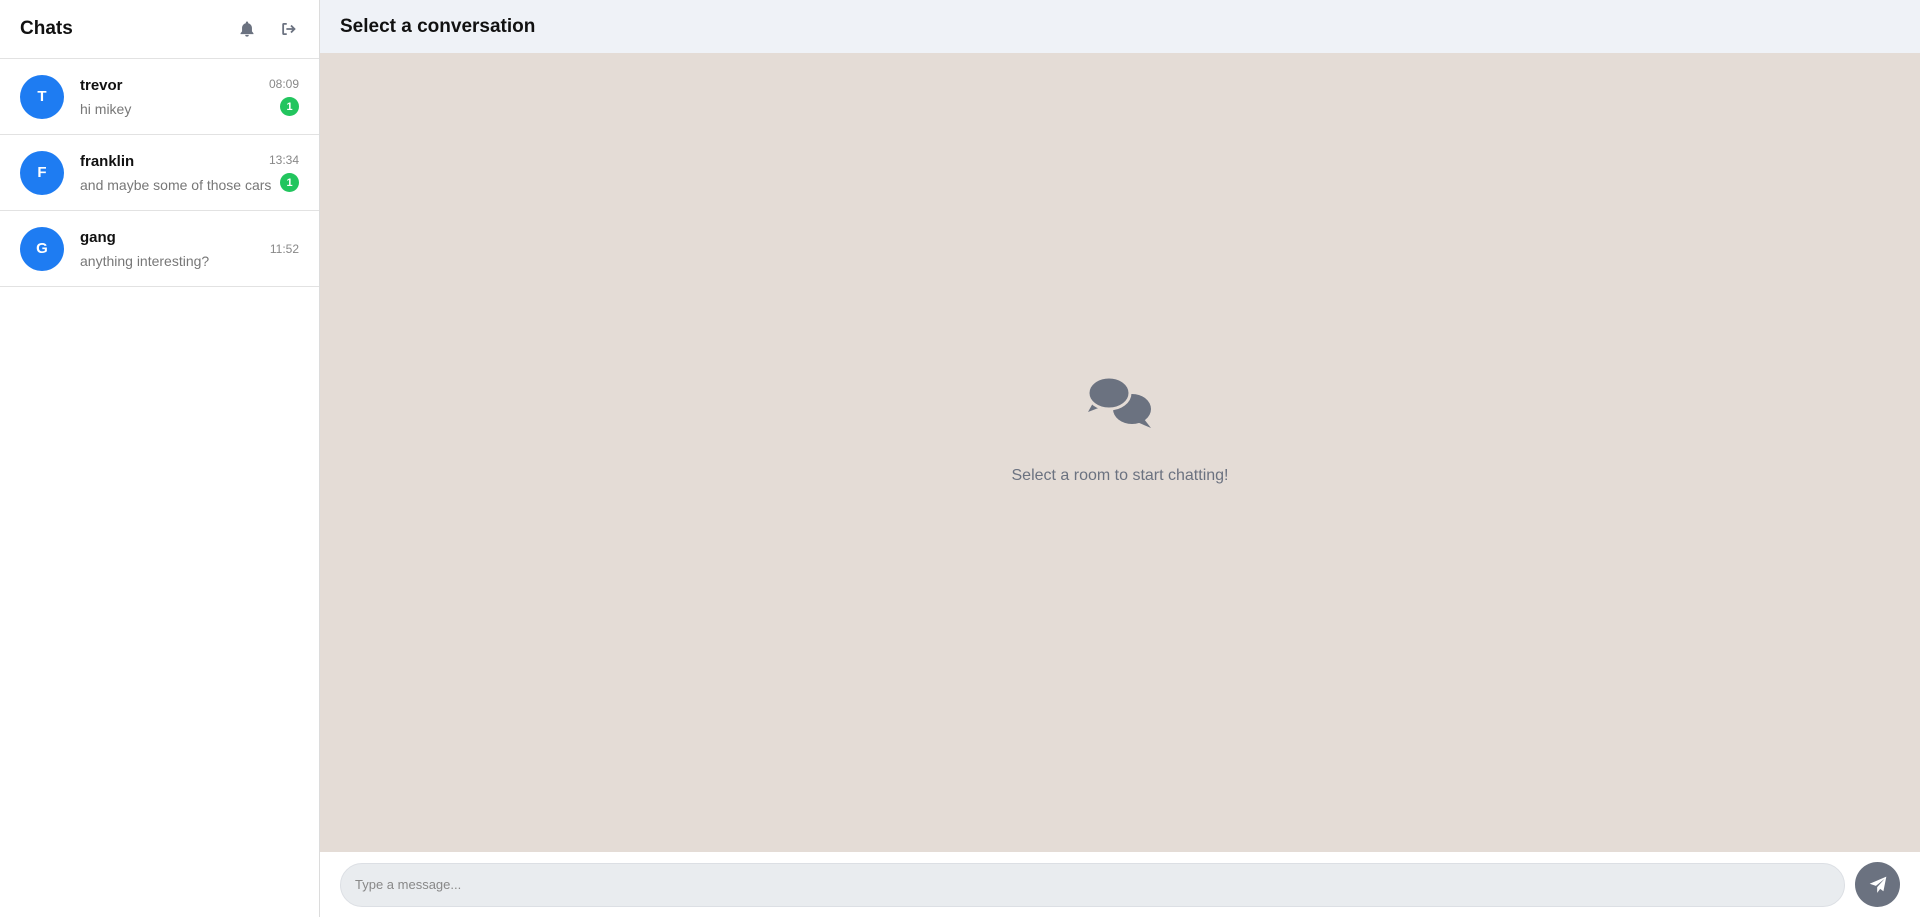 The image size is (1920, 917). I want to click on avatar: T, so click(42, 96).